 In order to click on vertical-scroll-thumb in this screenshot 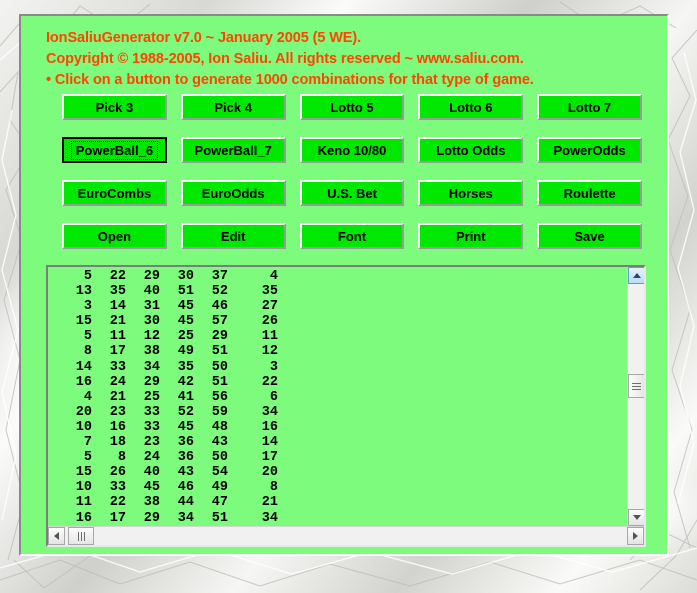, I will do `click(636, 386)`.